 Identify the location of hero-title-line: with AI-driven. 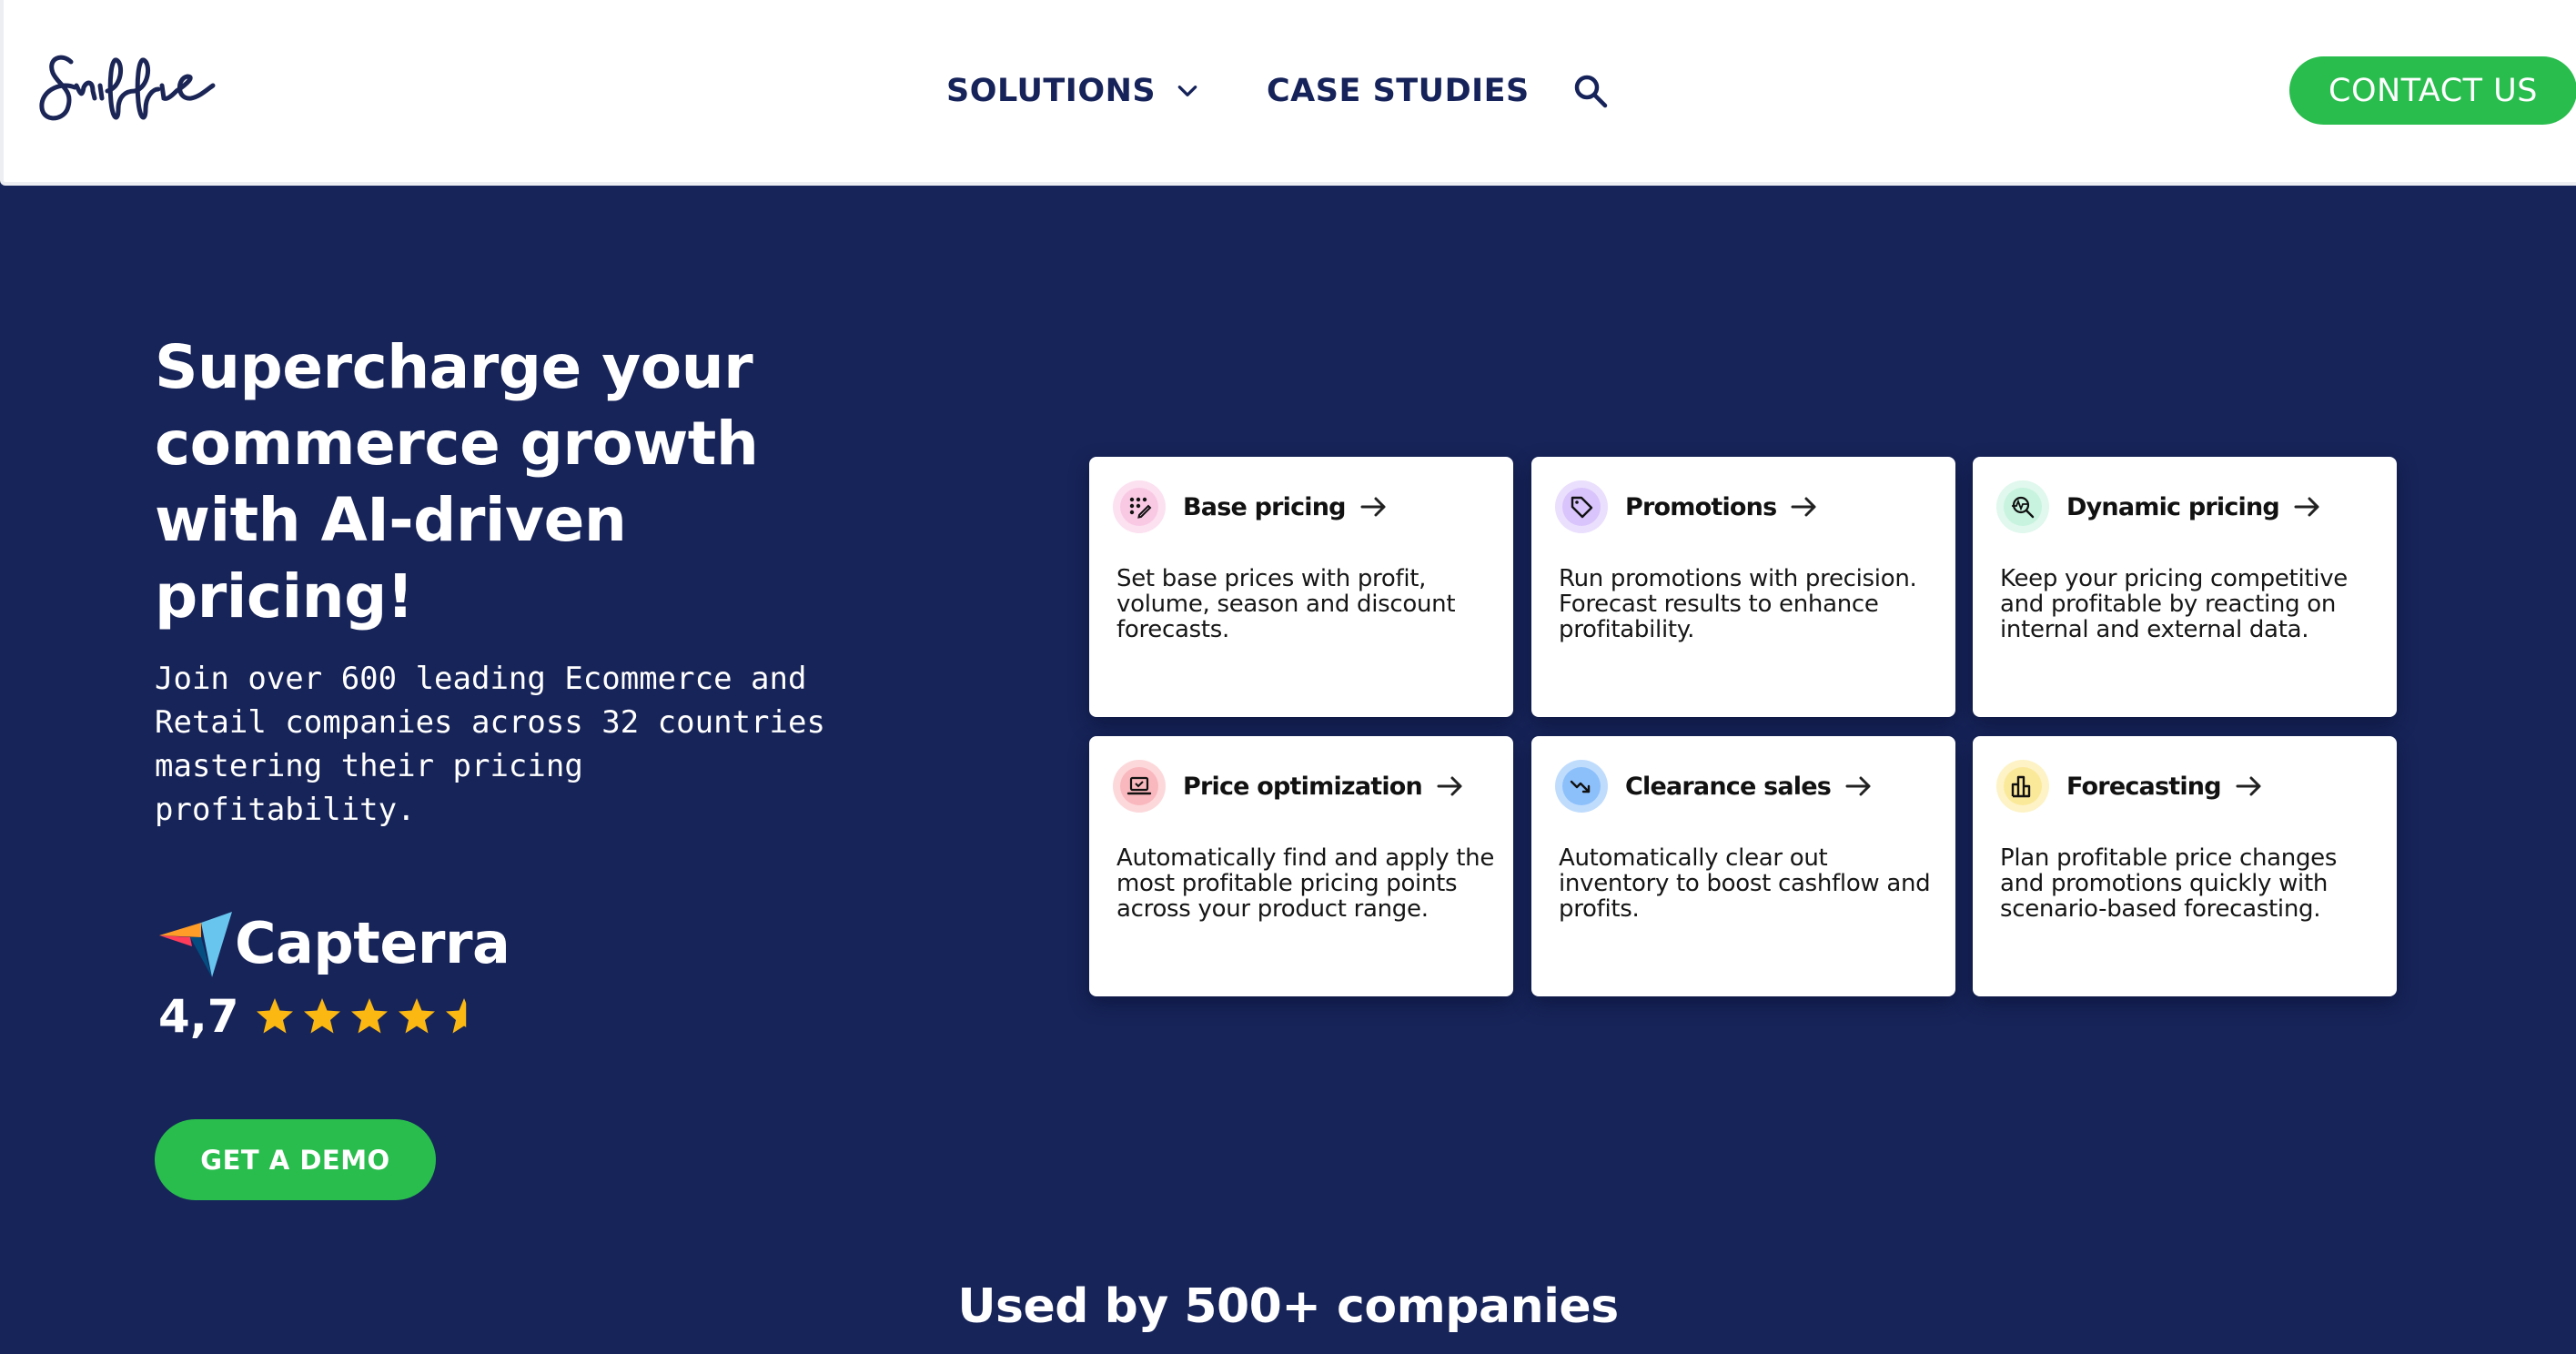
(391, 520).